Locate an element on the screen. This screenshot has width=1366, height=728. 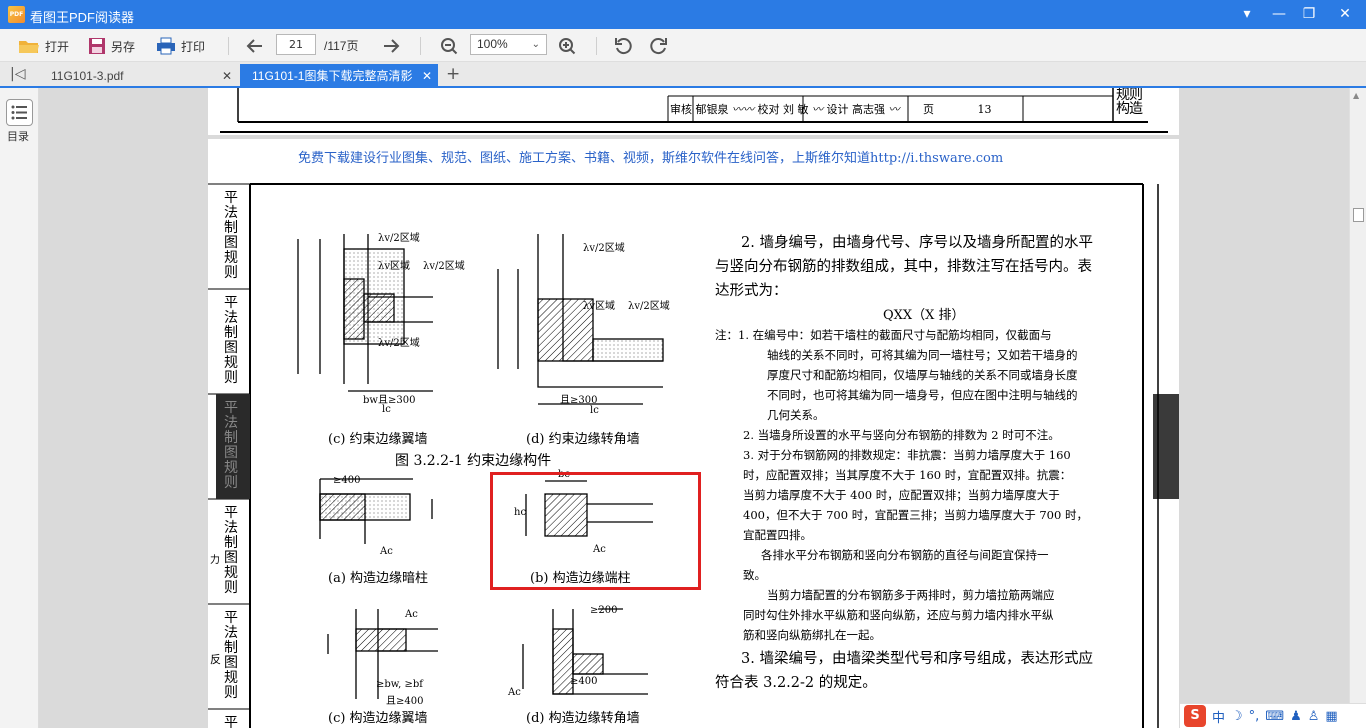
toolbar-divider is located at coordinates (420, 46).